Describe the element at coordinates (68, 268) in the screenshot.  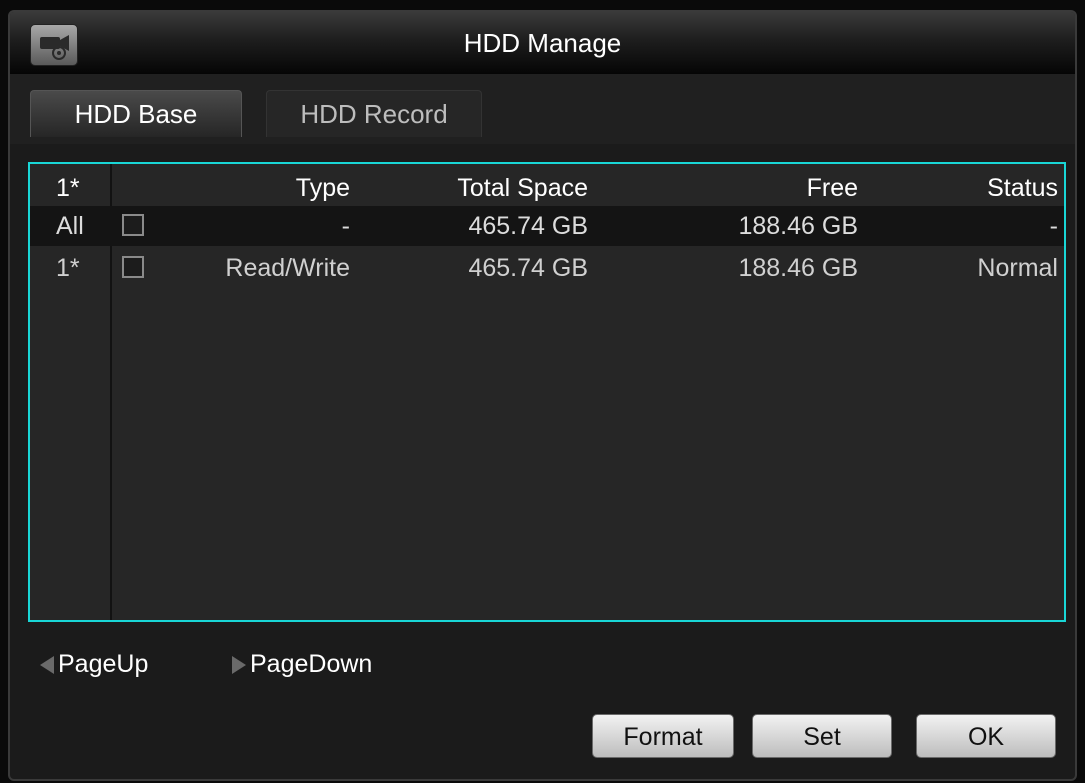
I see `row-index: 1*` at that location.